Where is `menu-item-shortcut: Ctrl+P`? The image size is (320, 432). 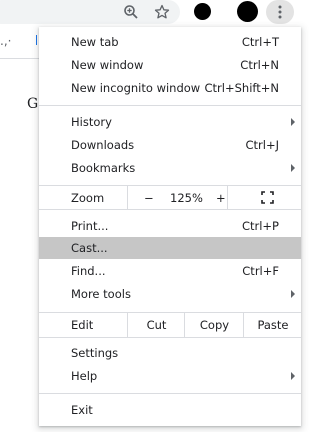 menu-item-shortcut: Ctrl+P is located at coordinates (260, 226).